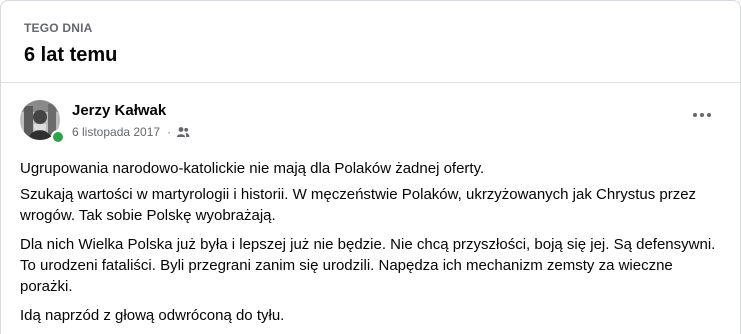 This screenshot has width=741, height=334. What do you see at coordinates (58, 137) in the screenshot?
I see `online-status-indicator` at bounding box center [58, 137].